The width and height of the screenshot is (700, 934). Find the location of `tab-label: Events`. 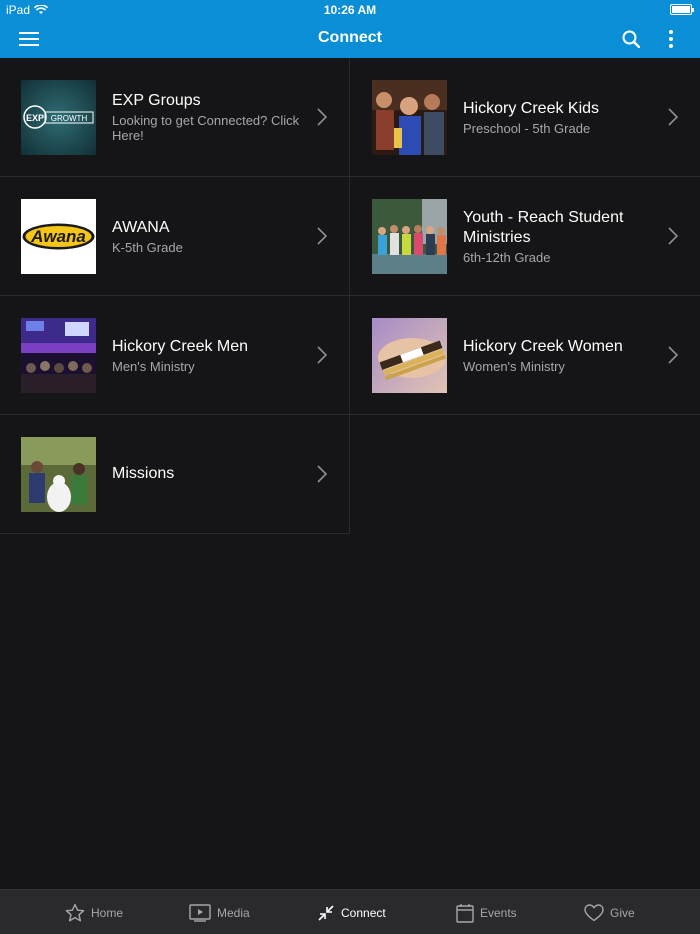

tab-label: Events is located at coordinates (498, 912).